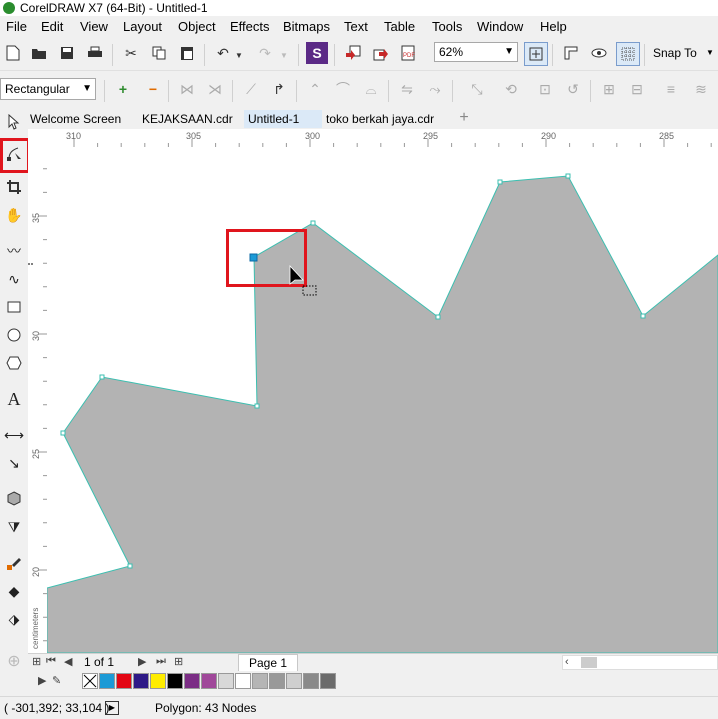 This screenshot has width=718, height=719. What do you see at coordinates (14, 661) in the screenshot?
I see `customize-toolbox-icon: ⊕` at bounding box center [14, 661].